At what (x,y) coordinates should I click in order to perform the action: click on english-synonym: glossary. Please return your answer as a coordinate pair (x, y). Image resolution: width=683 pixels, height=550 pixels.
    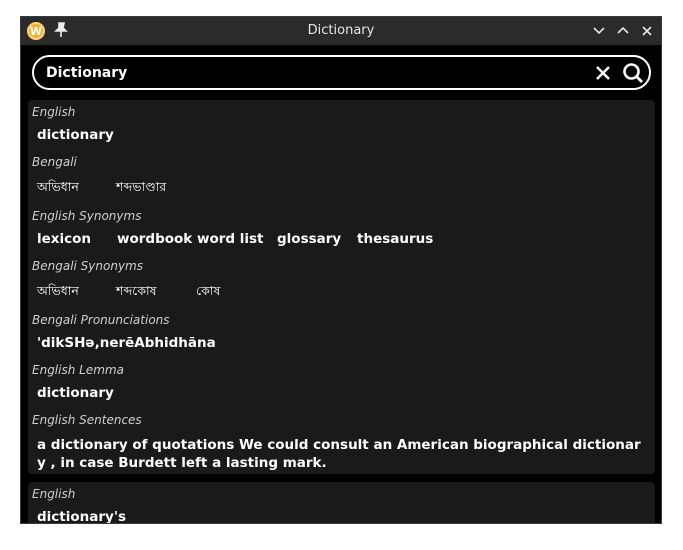
    Looking at the image, I should click on (309, 239).